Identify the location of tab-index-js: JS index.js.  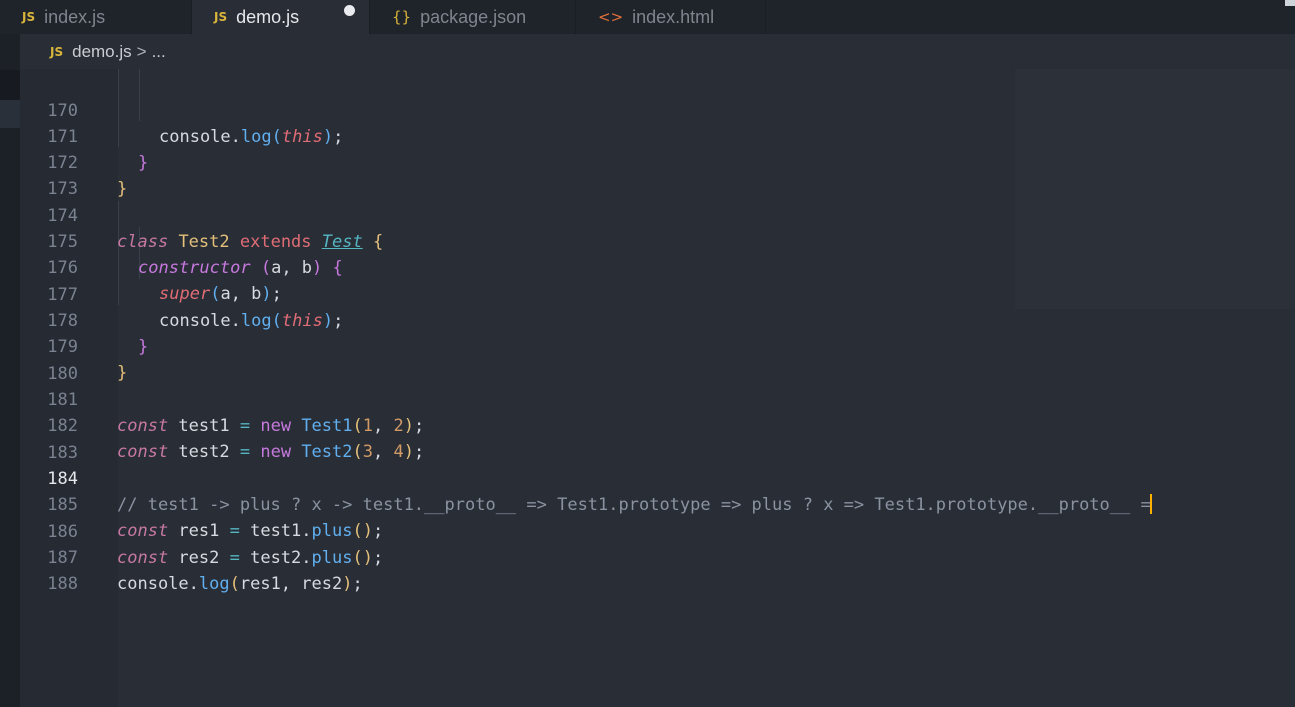
(96, 17).